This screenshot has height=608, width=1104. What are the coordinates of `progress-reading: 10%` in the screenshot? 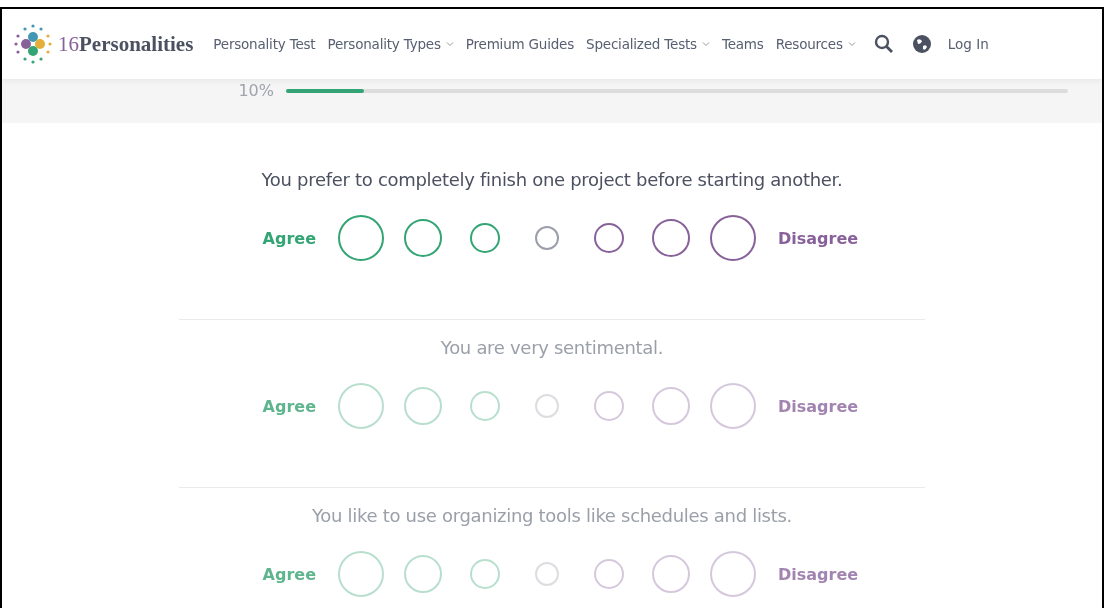 It's located at (255, 90).